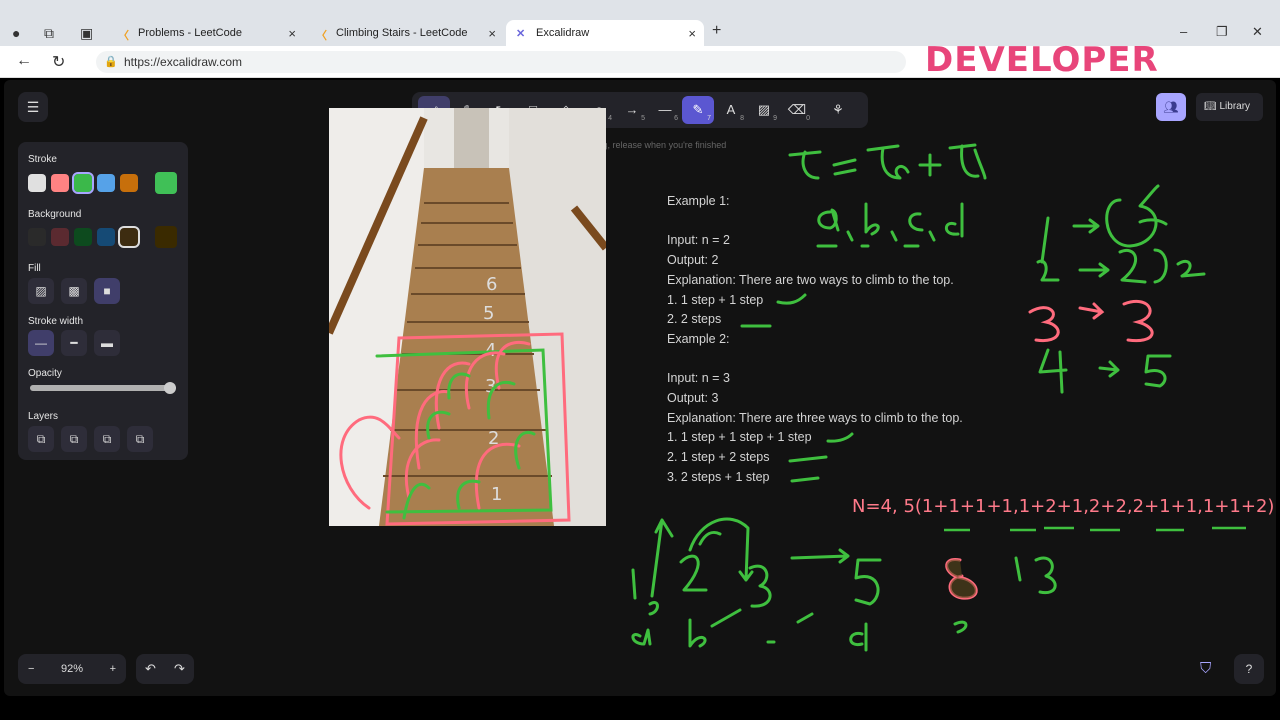  I want to click on history-controls: ↶ ↷, so click(165, 669).